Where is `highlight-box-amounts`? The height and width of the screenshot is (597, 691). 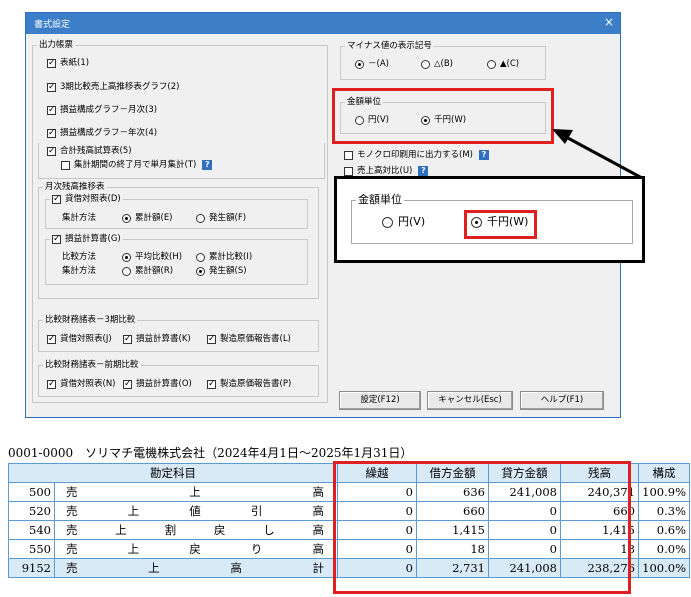 highlight-box-amounts is located at coordinates (482, 527).